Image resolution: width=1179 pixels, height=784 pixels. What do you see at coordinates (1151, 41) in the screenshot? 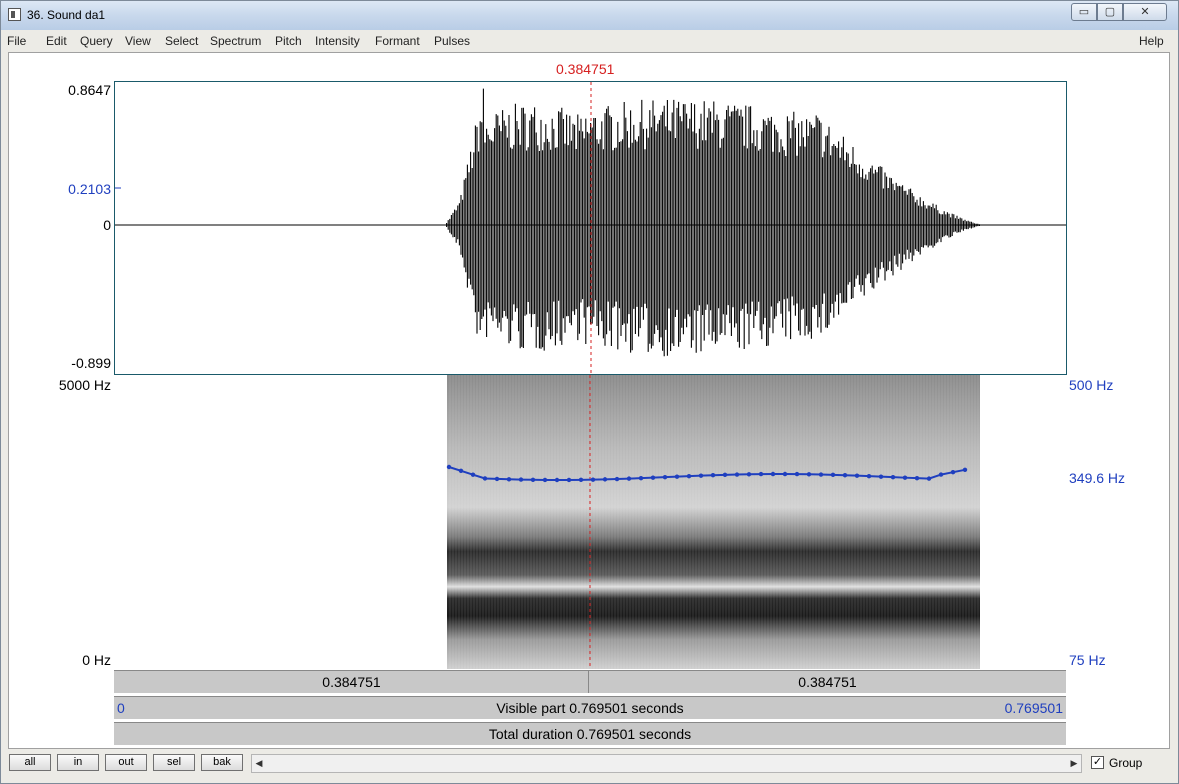
I see `menu-help: Help` at bounding box center [1151, 41].